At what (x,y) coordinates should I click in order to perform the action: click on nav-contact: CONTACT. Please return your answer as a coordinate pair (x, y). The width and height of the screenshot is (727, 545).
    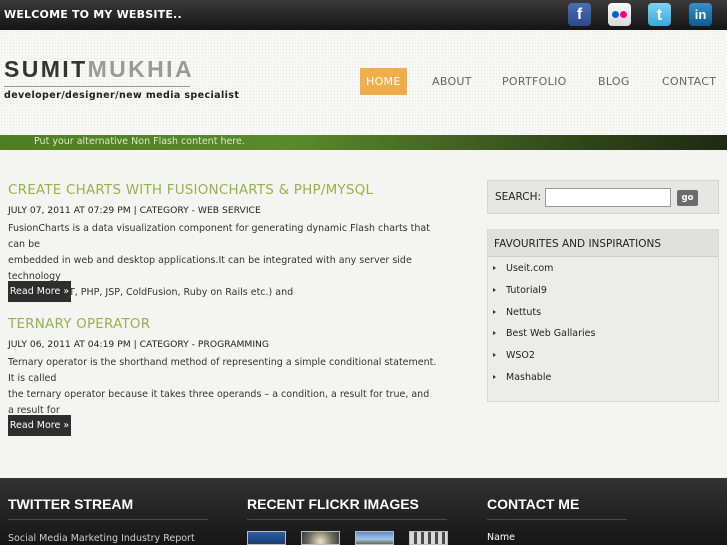
    Looking at the image, I should click on (689, 81).